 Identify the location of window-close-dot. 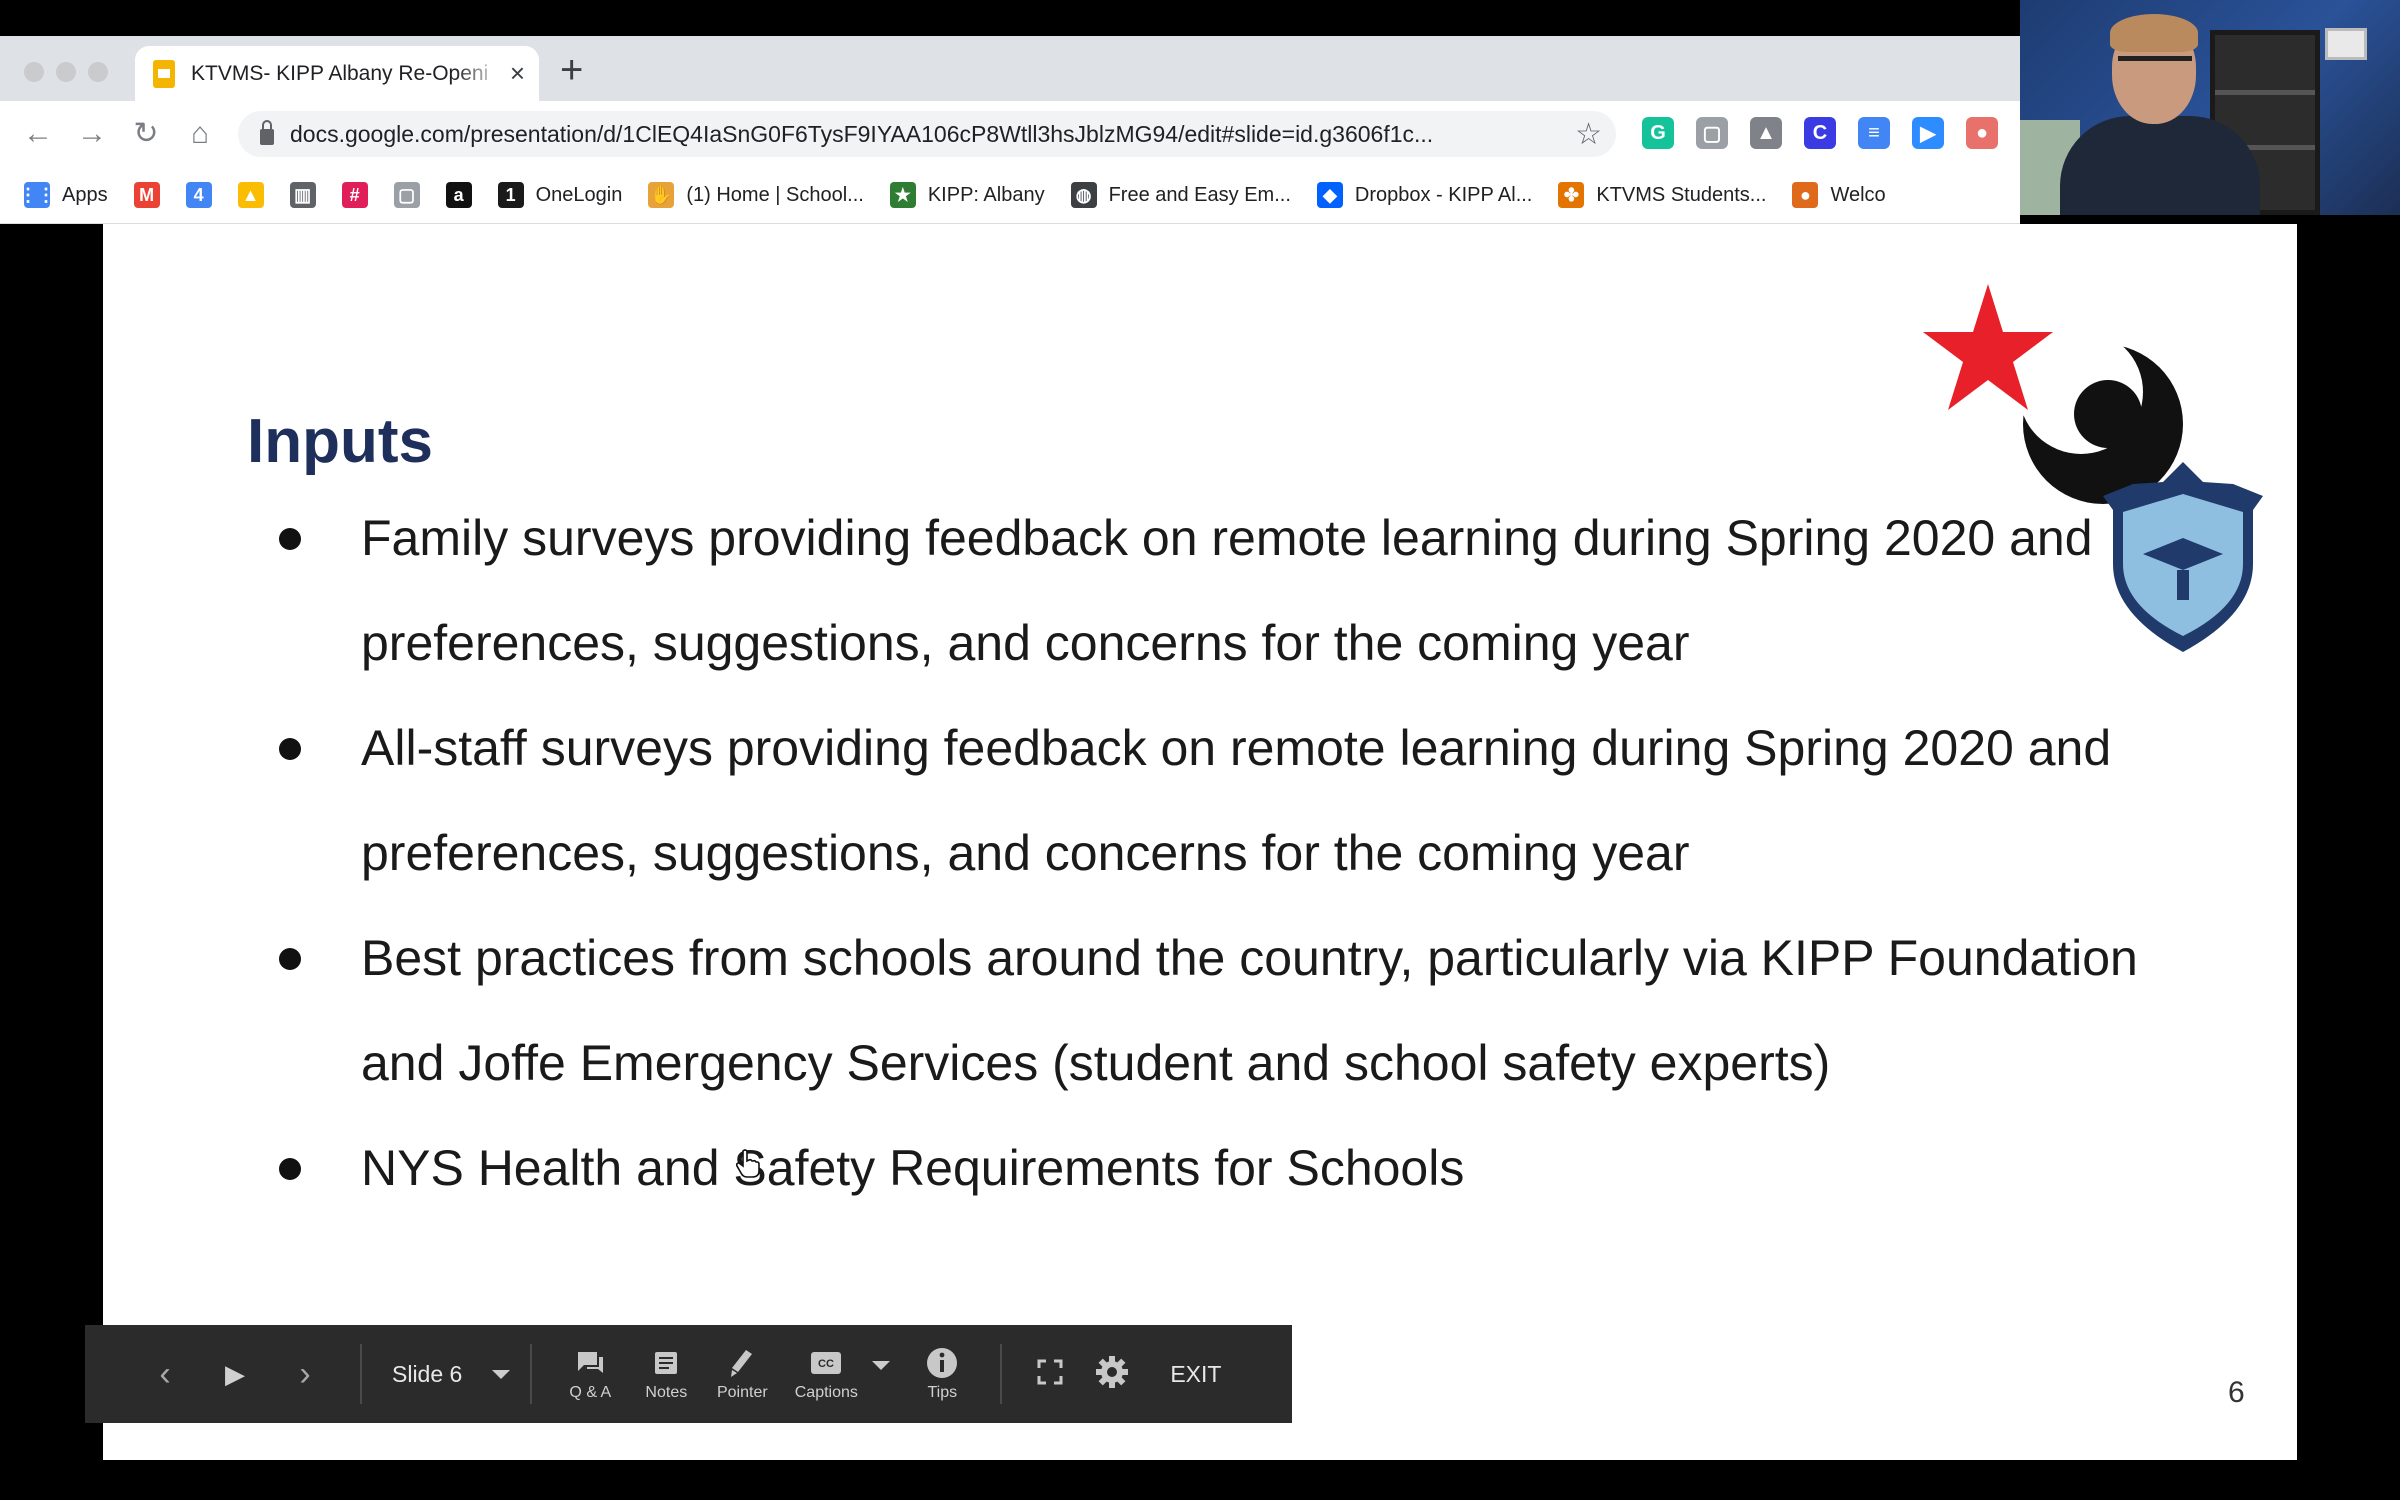
(34, 72).